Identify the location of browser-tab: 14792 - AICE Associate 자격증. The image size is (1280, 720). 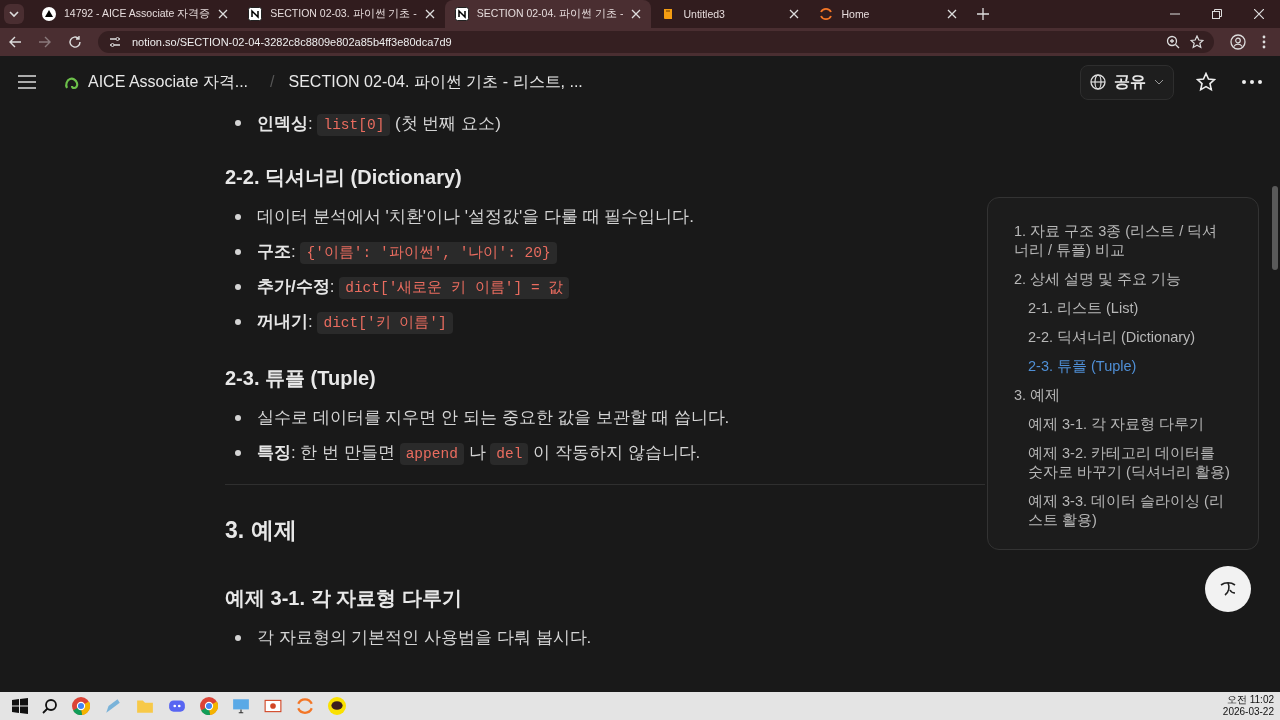
(135, 14).